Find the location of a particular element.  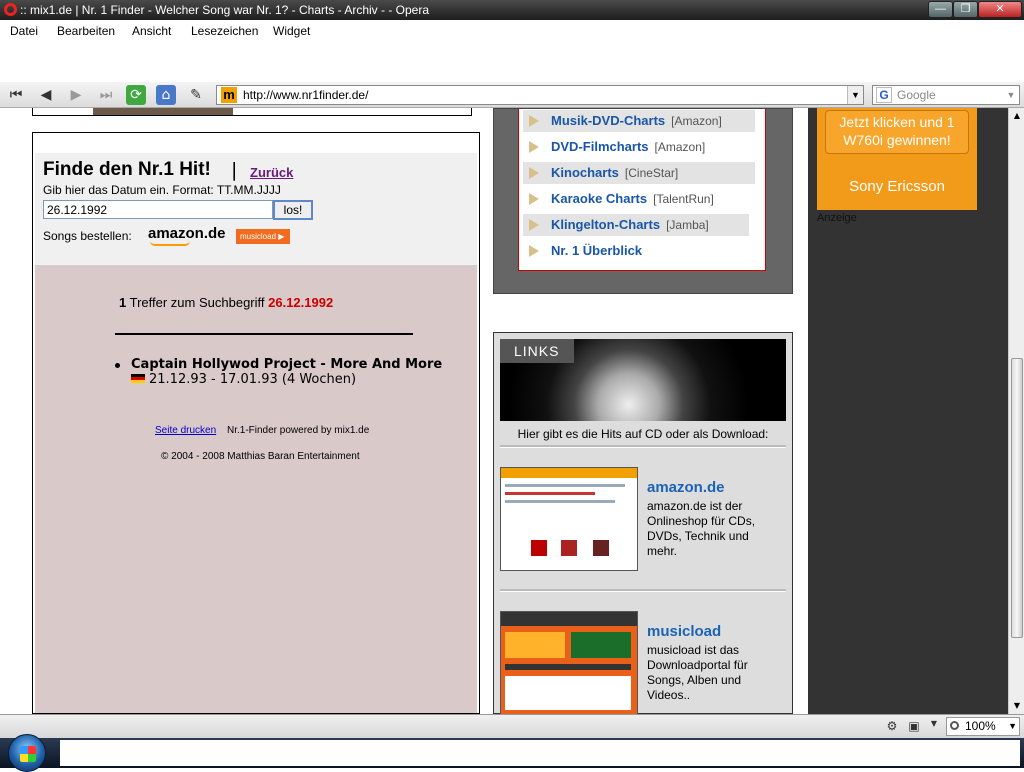

address-dropdown-icon: ▼ is located at coordinates (855, 95).